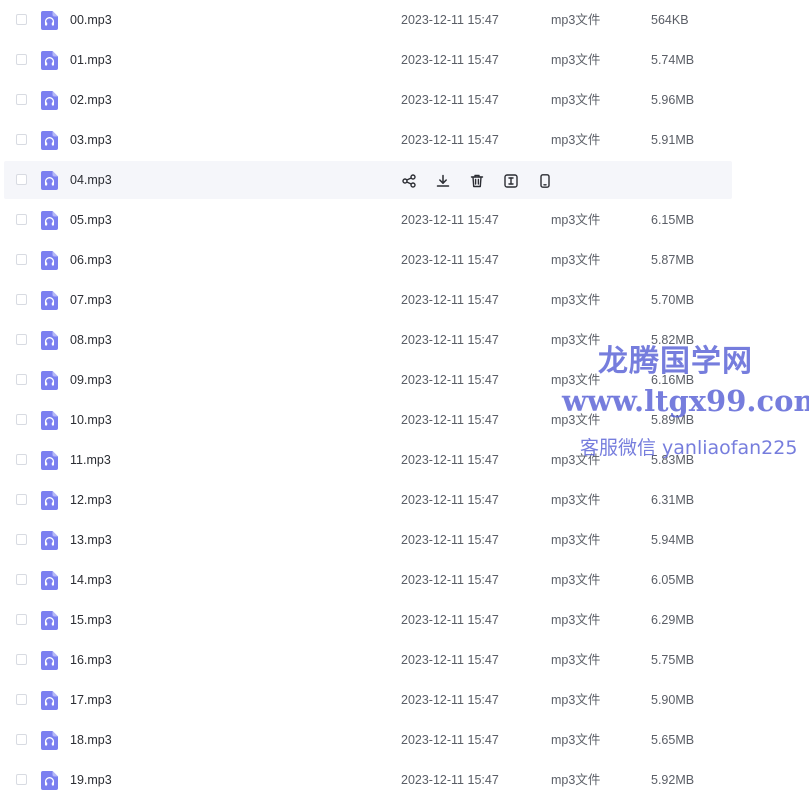 The height and width of the screenshot is (809, 809). I want to click on file-name: 17.mp3, so click(91, 700).